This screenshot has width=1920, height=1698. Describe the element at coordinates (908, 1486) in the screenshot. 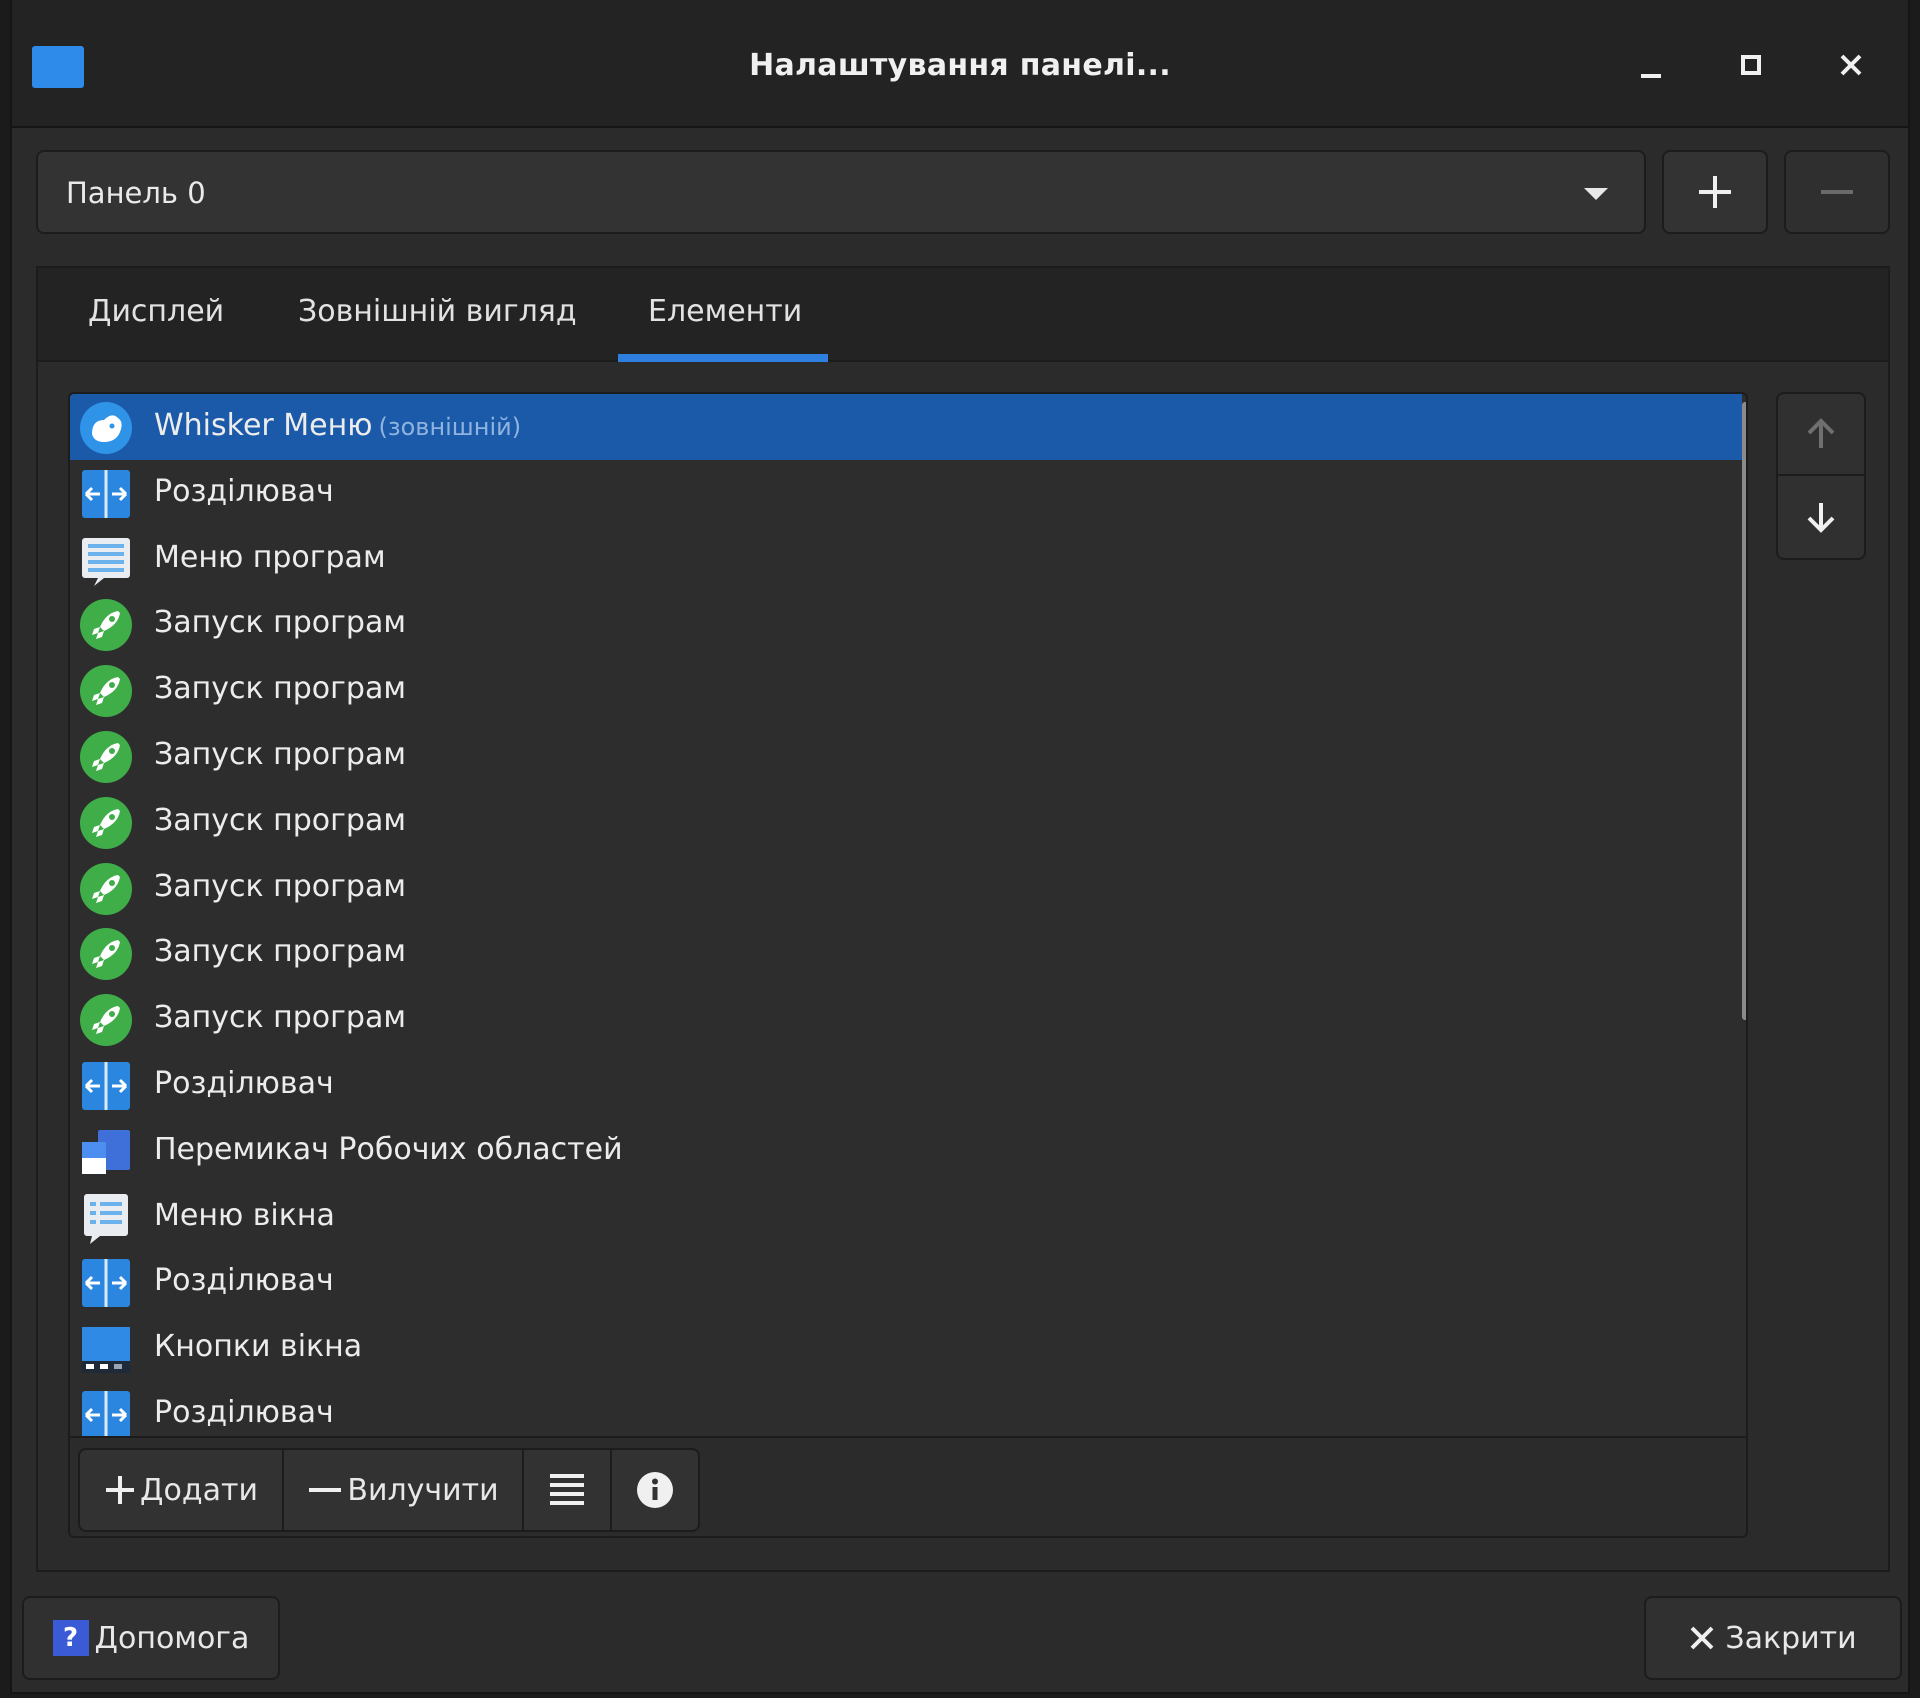

I see `items-toolbar: Додати Вилучити` at that location.